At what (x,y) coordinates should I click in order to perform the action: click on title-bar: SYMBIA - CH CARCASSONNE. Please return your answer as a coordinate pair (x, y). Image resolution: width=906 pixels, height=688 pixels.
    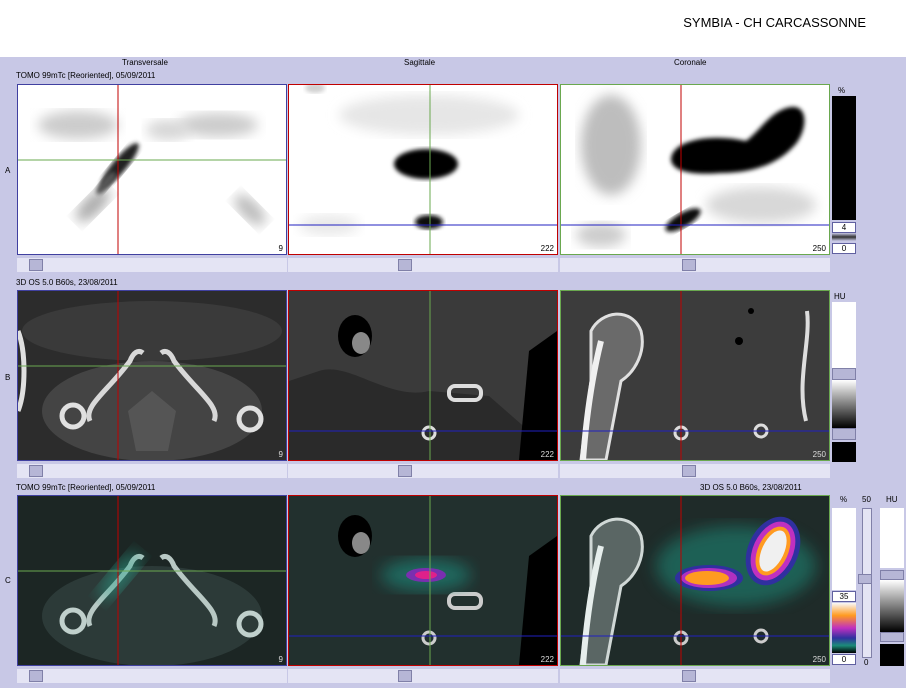
    Looking at the image, I should click on (453, 28).